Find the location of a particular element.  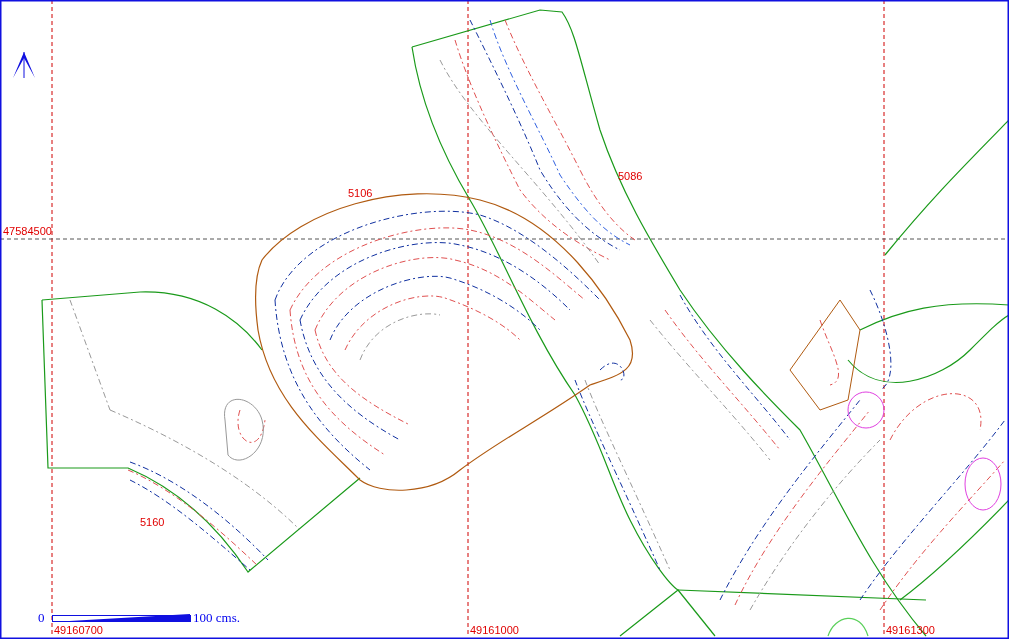

scale-start-label: 0 is located at coordinates (41, 617).